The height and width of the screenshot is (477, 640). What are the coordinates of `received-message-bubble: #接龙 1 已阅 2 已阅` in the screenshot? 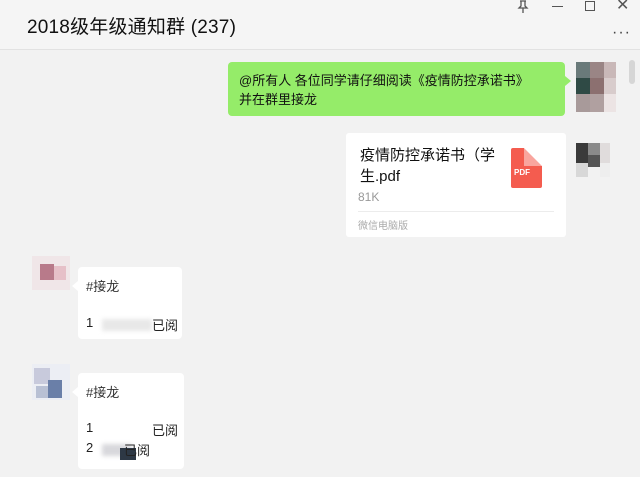 It's located at (128, 421).